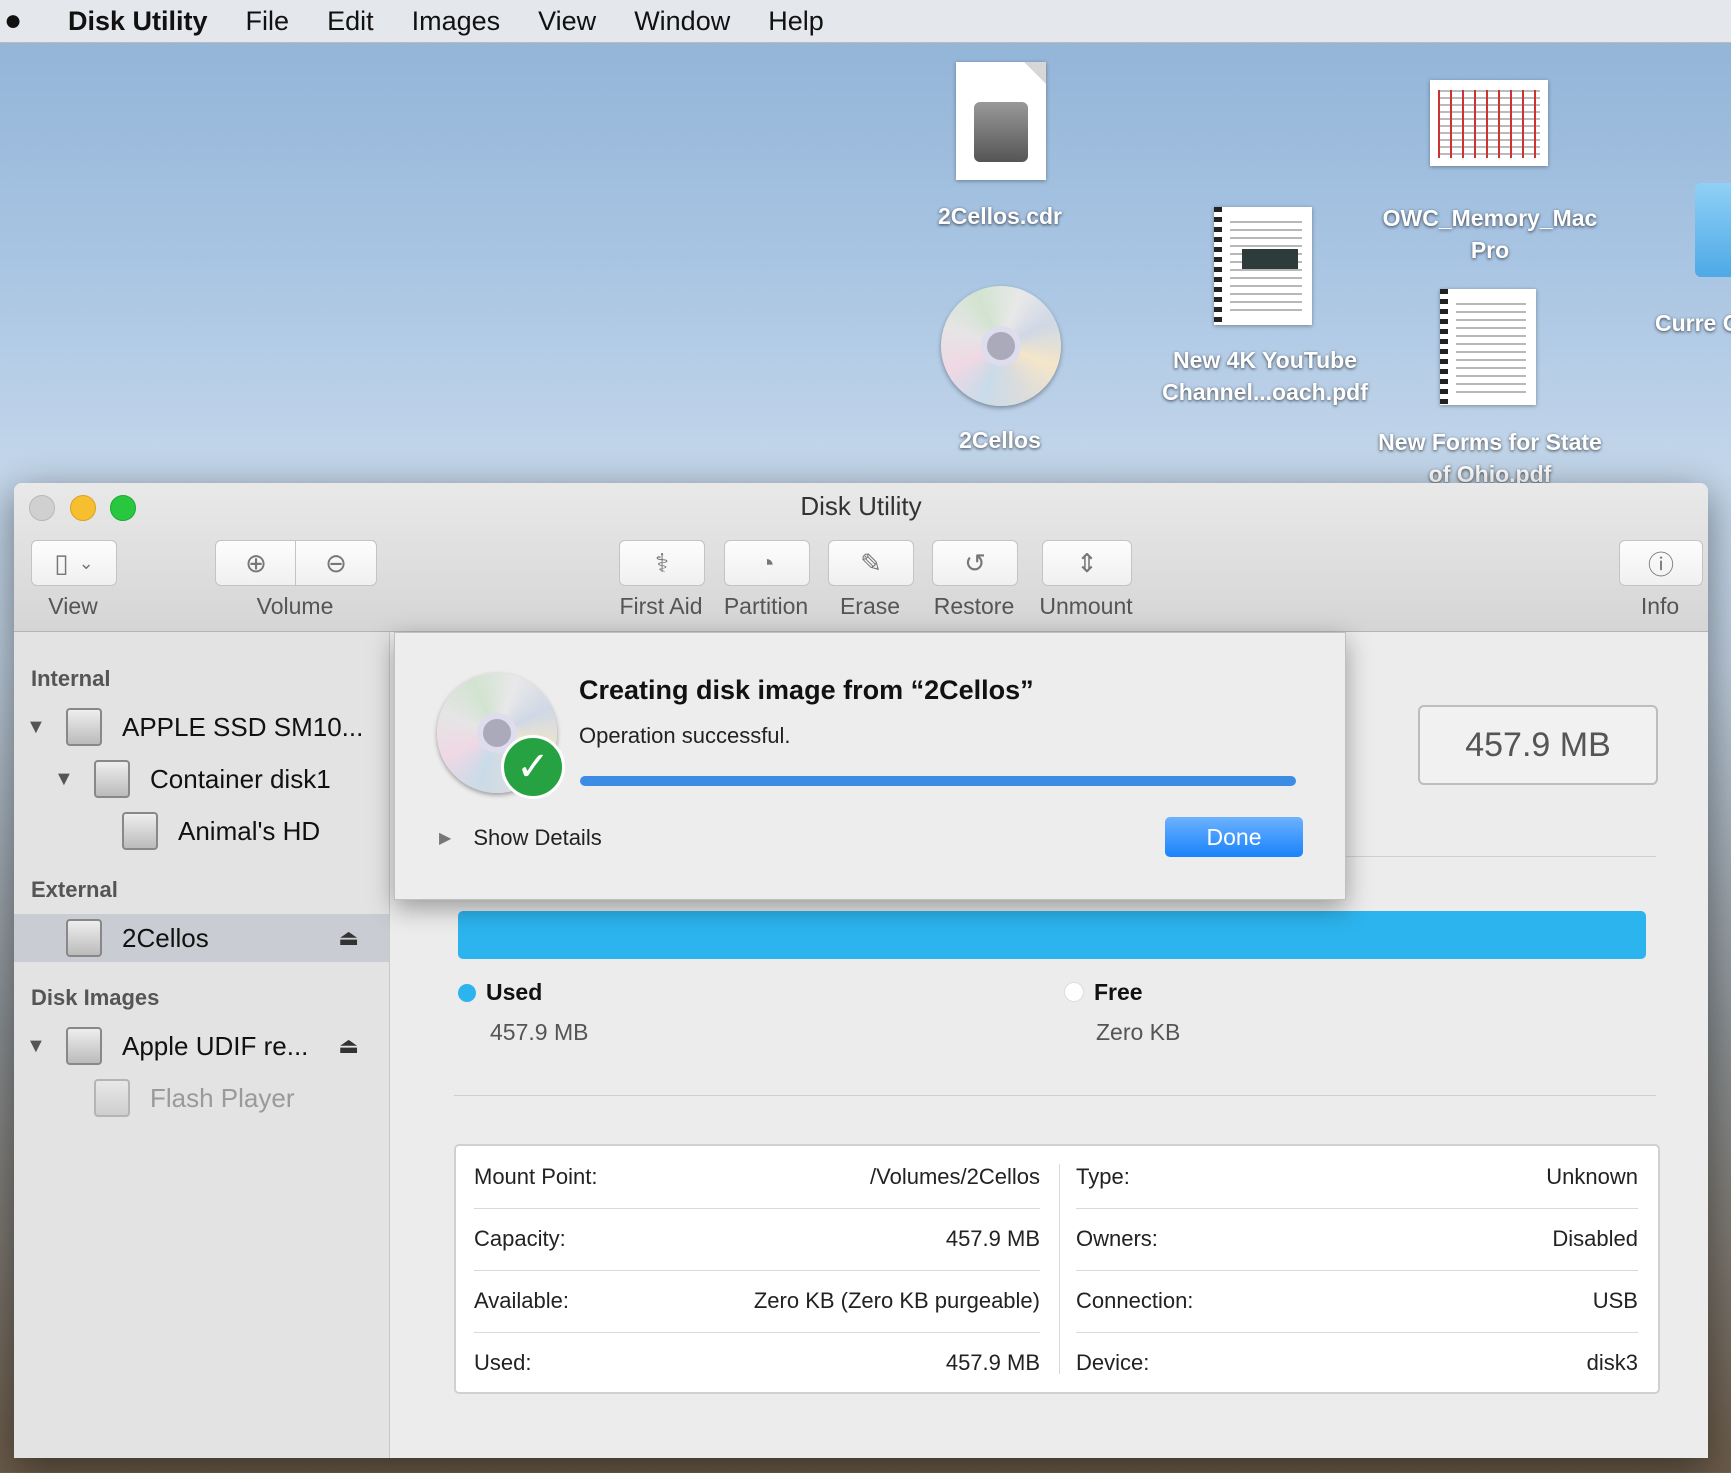 The image size is (1731, 1473). I want to click on used-value: 457.9 MB, so click(539, 1032).